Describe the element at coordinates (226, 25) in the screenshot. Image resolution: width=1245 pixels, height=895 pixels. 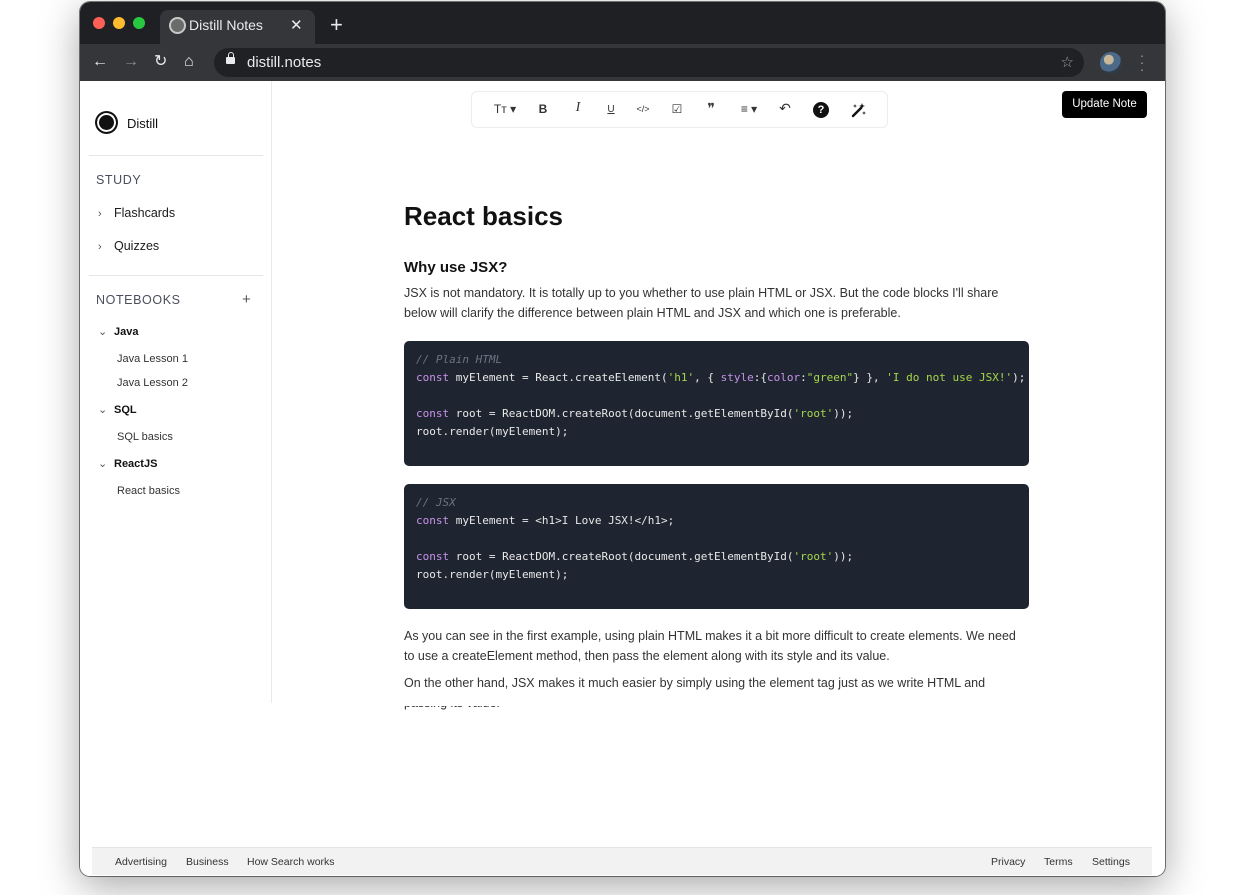
I see `tab-title: Distill Notes` at that location.